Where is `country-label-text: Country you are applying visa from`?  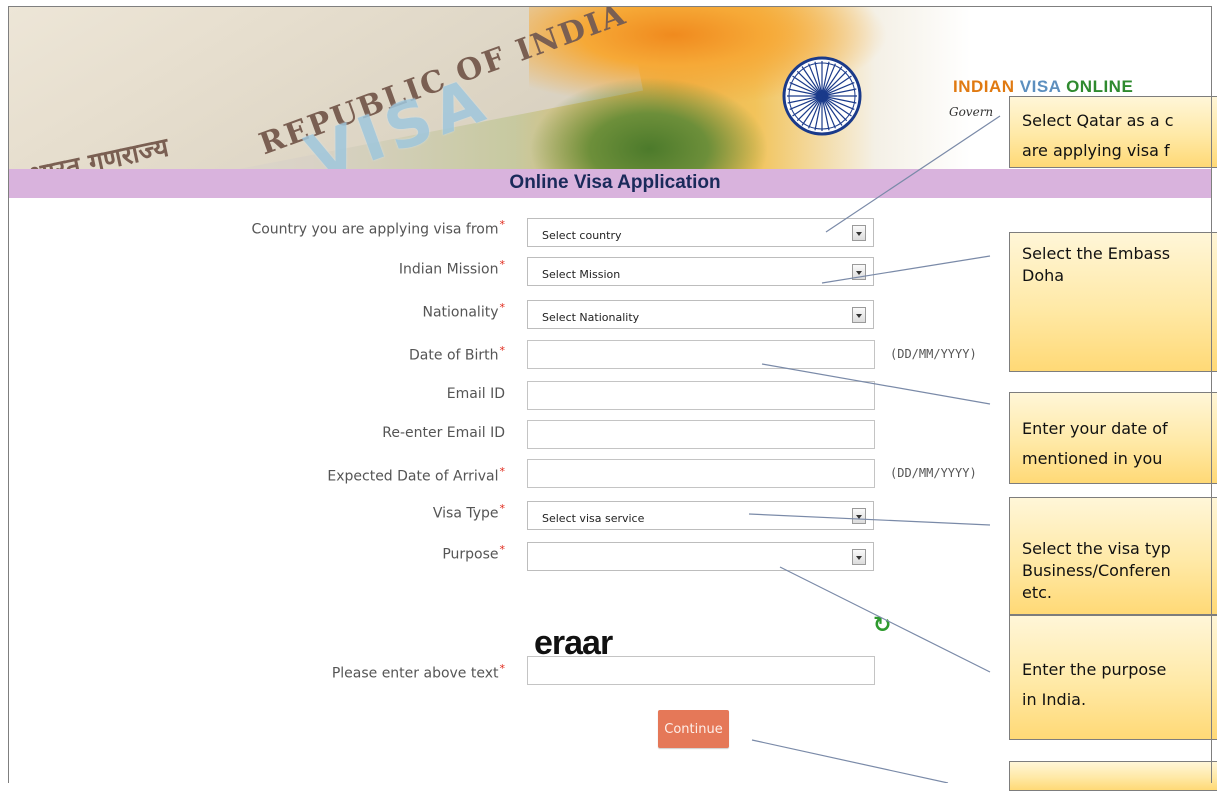
country-label-text: Country you are applying visa from is located at coordinates (375, 229).